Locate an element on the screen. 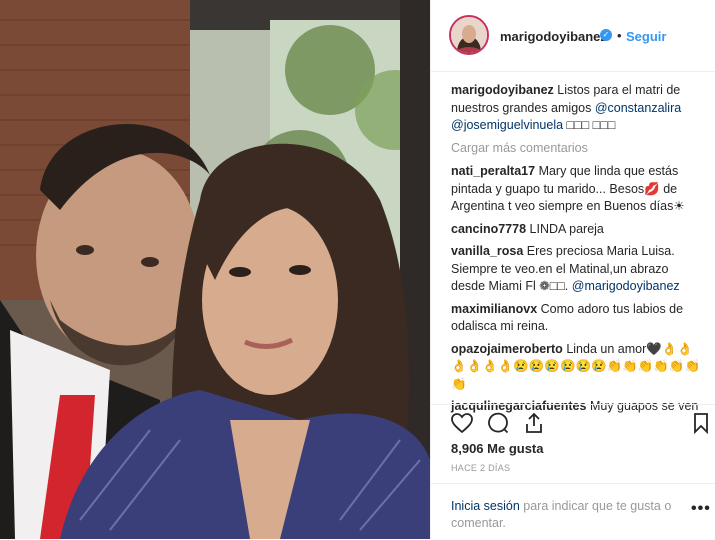 This screenshot has width=715, height=540. login-link: Inicia sesión is located at coordinates (485, 506).